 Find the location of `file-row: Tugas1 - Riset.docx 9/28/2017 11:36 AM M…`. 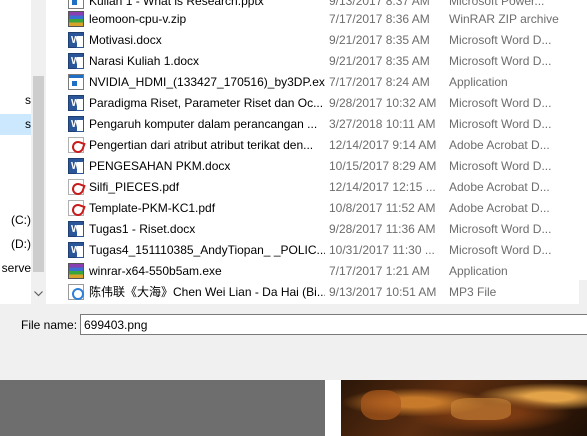

file-row: Tugas1 - Riset.docx 9/28/2017 11:36 AM M… is located at coordinates (325, 229).